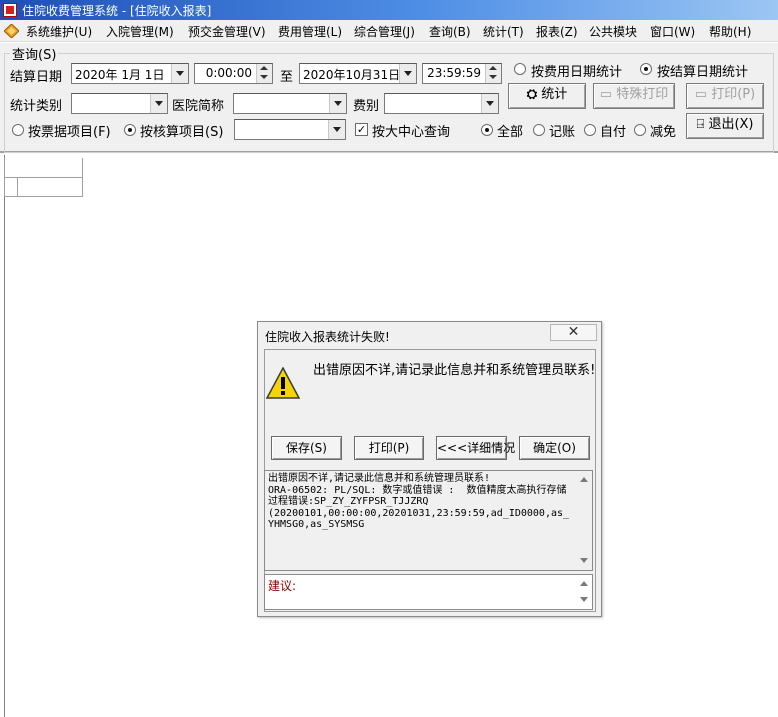  I want to click on dialog-title: 住院收入报表统计失败!, so click(327, 337).